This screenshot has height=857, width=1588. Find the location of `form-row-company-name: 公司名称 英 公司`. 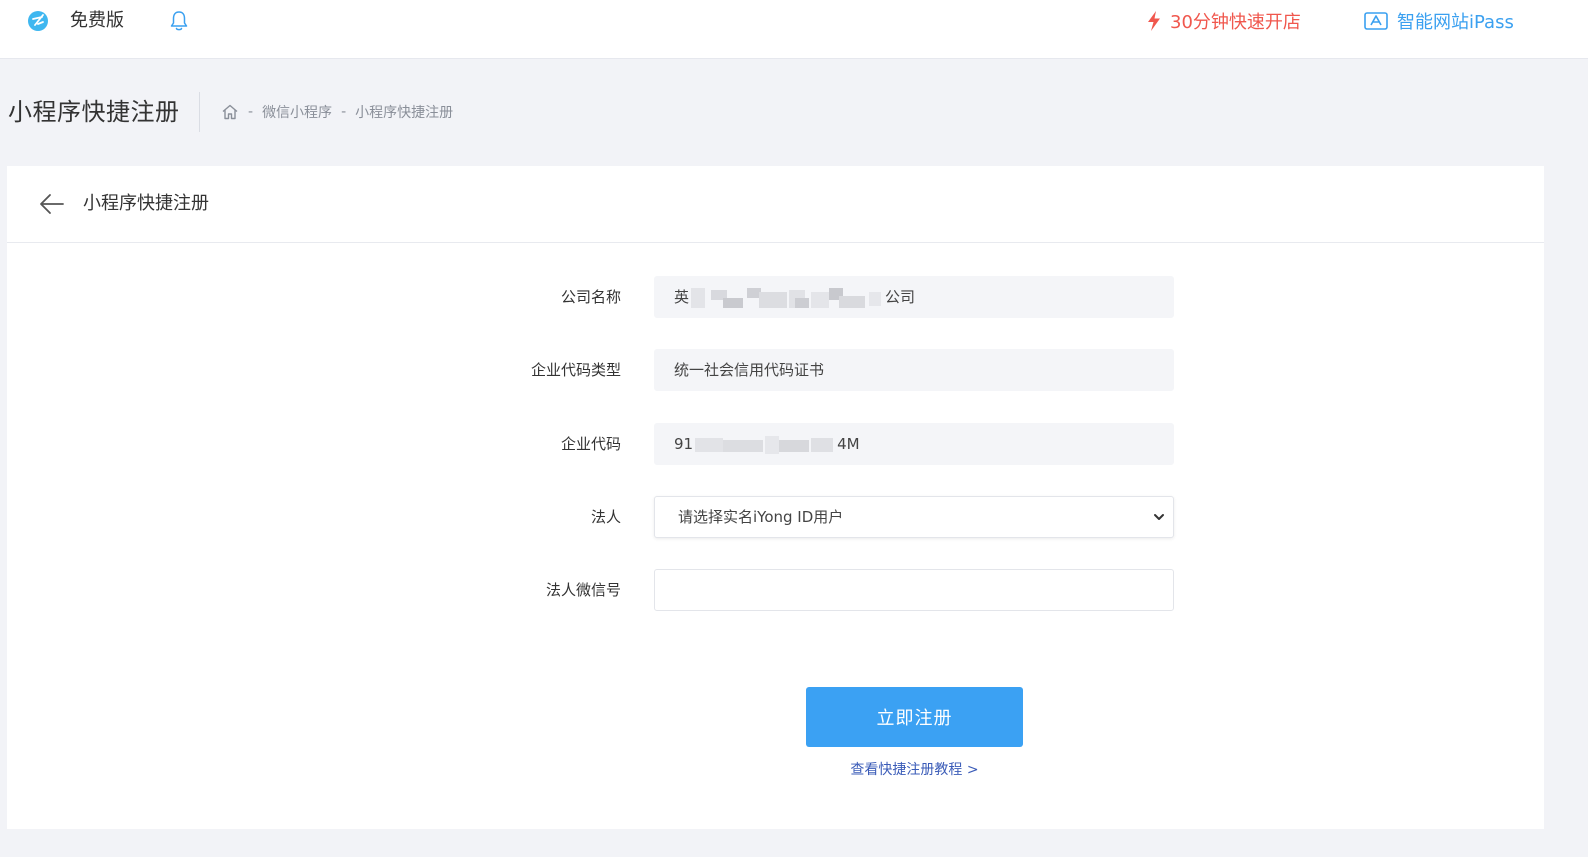

form-row-company-name: 公司名称 英 公司 is located at coordinates (775, 297).